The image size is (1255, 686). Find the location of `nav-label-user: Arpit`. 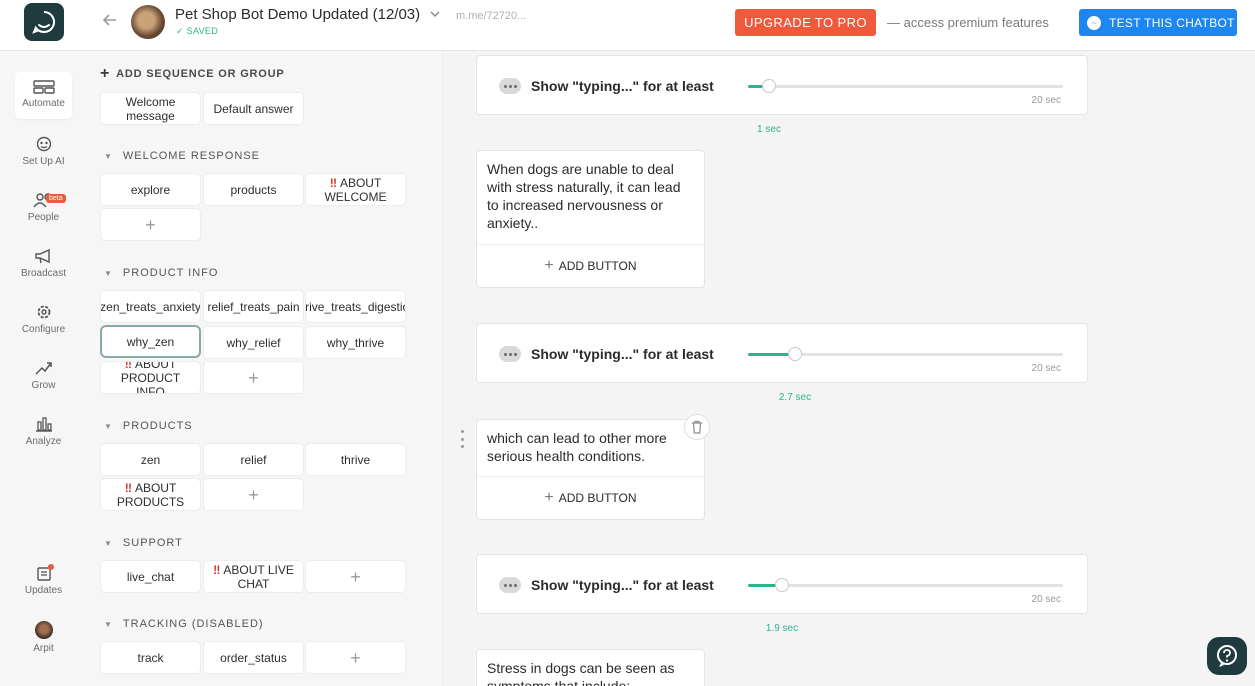

nav-label-user: Arpit is located at coordinates (43, 648).